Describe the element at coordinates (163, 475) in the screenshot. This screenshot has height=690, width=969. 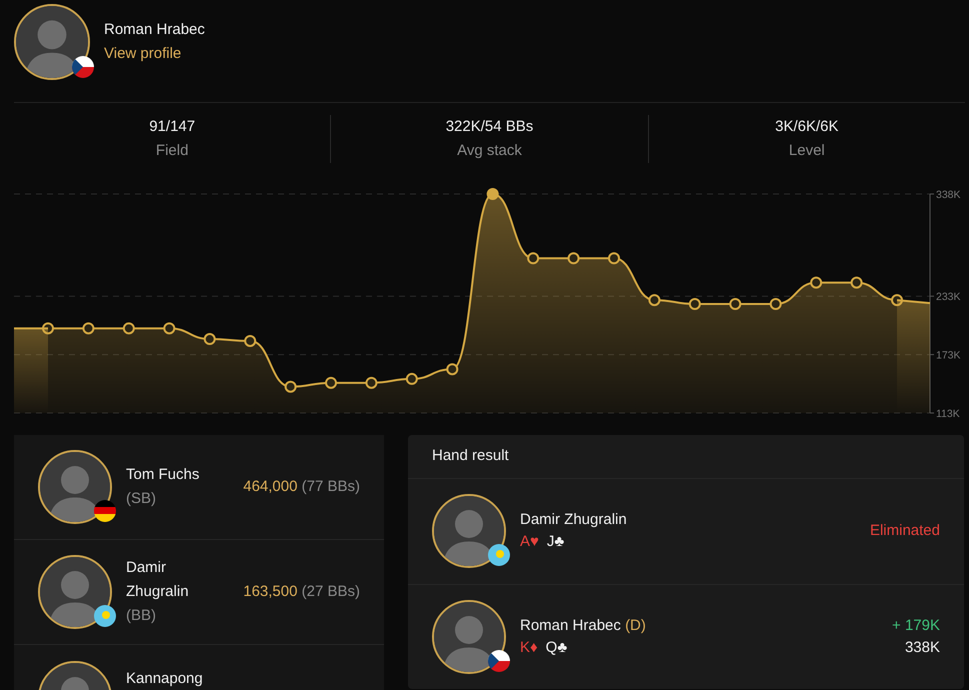
I see `player-name: Tom Fuchs` at that location.